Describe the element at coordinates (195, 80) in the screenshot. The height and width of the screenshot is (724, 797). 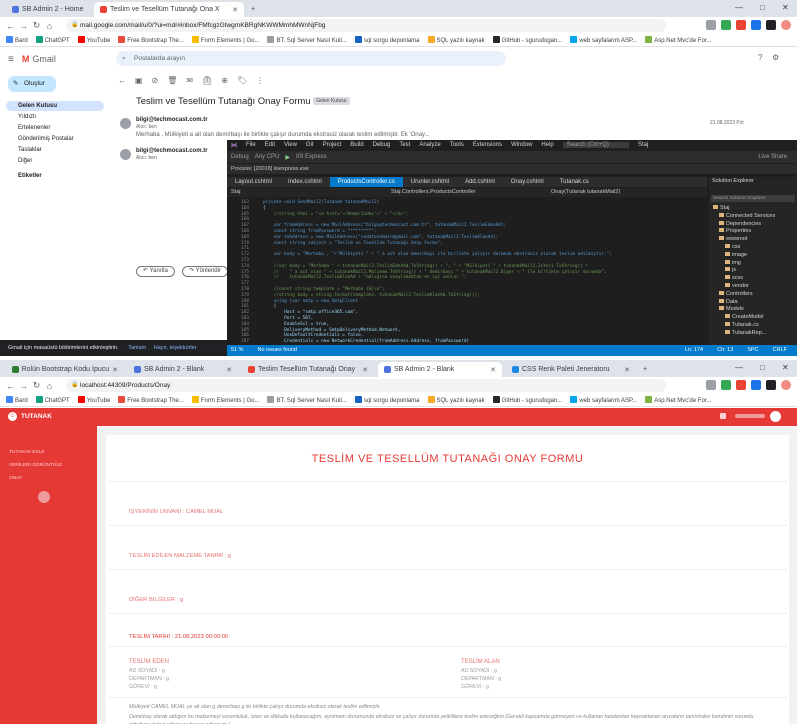
I see `mail-toolbar-icons: ←▣⊘🗑✉⏲⊕🏷⋮` at that location.